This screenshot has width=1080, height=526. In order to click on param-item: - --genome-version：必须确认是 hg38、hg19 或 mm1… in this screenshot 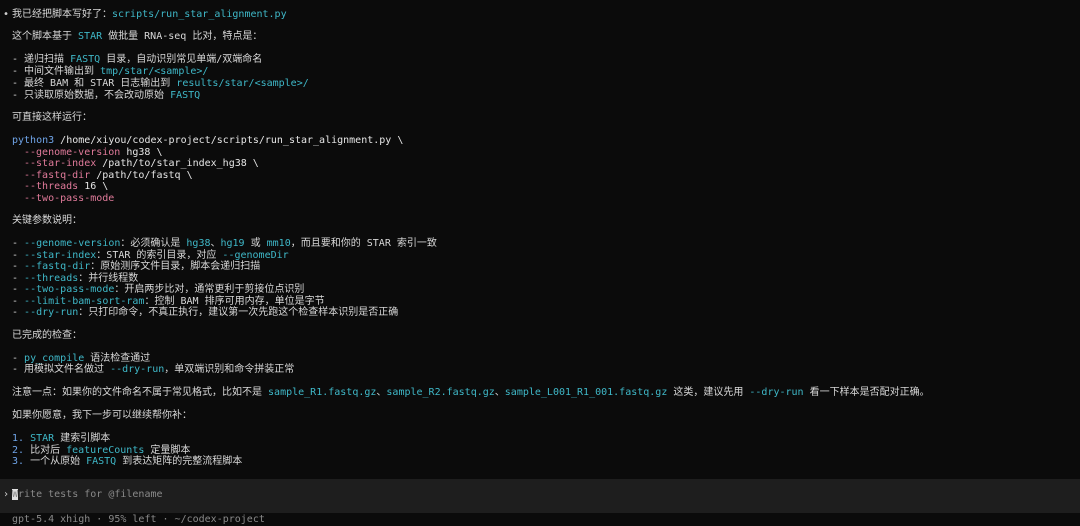, I will do `click(224, 243)`.